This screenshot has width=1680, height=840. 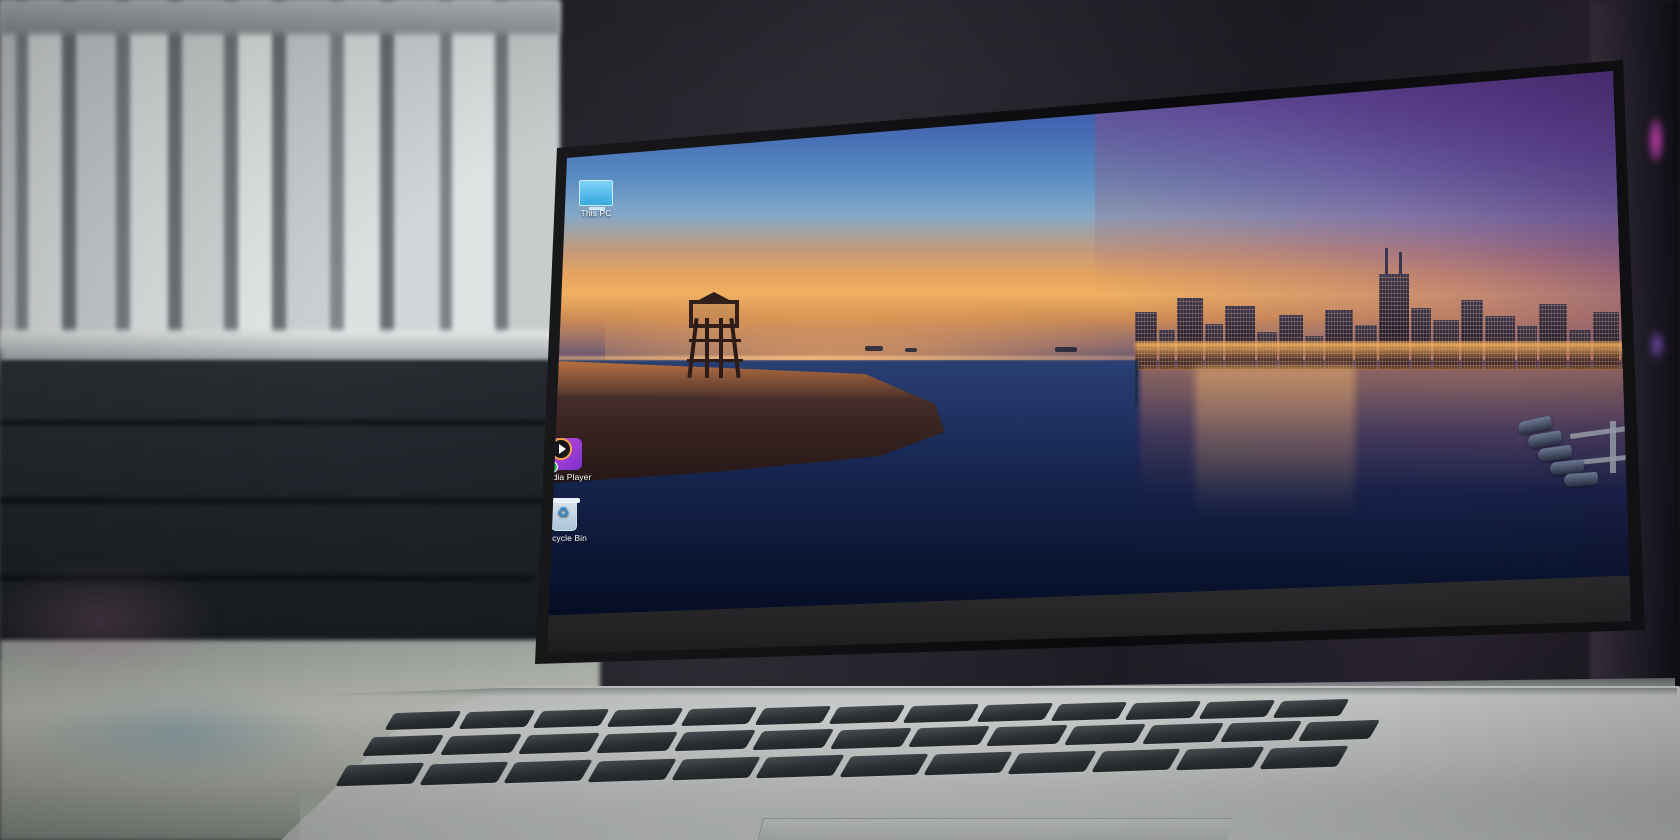 I want to click on folder-icon, so click(x=594, y=111).